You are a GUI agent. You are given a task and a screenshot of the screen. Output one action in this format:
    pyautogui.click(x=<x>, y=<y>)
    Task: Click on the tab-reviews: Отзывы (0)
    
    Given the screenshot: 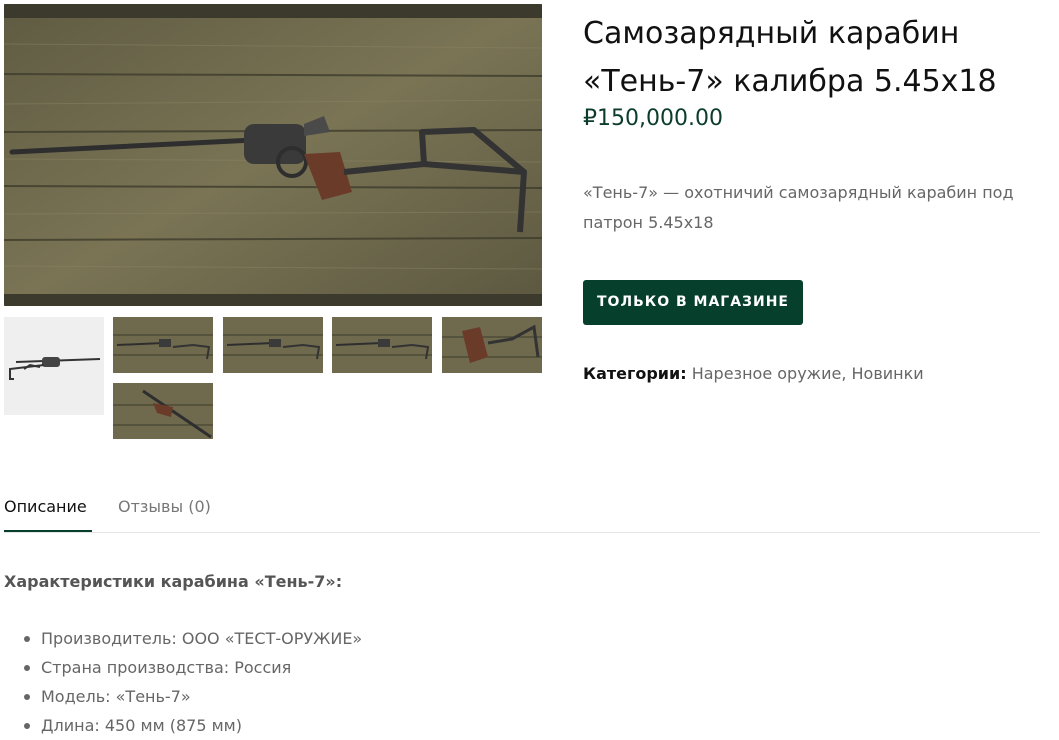 What is the action you would take?
    pyautogui.click(x=164, y=513)
    